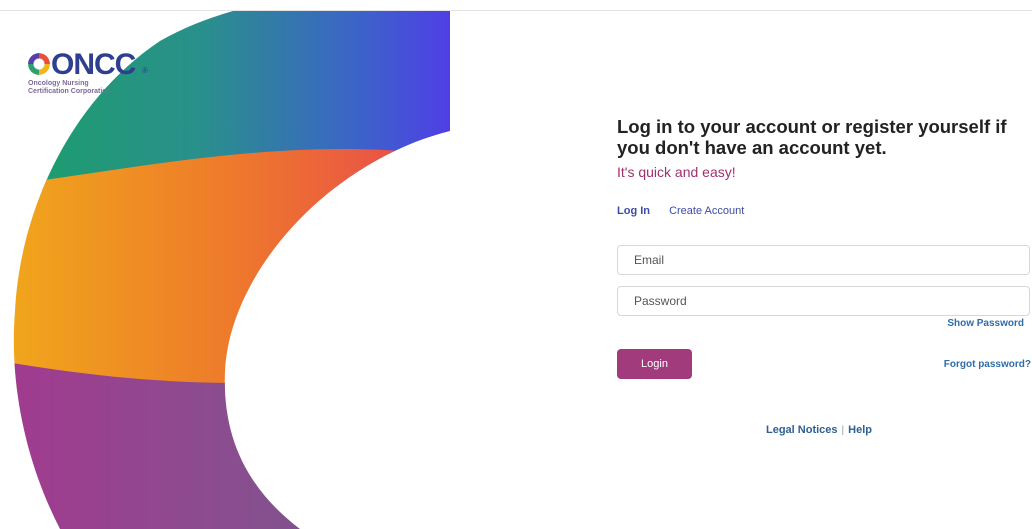 The width and height of the screenshot is (1032, 529). I want to click on logo-wordmark: ONCC, so click(82, 64).